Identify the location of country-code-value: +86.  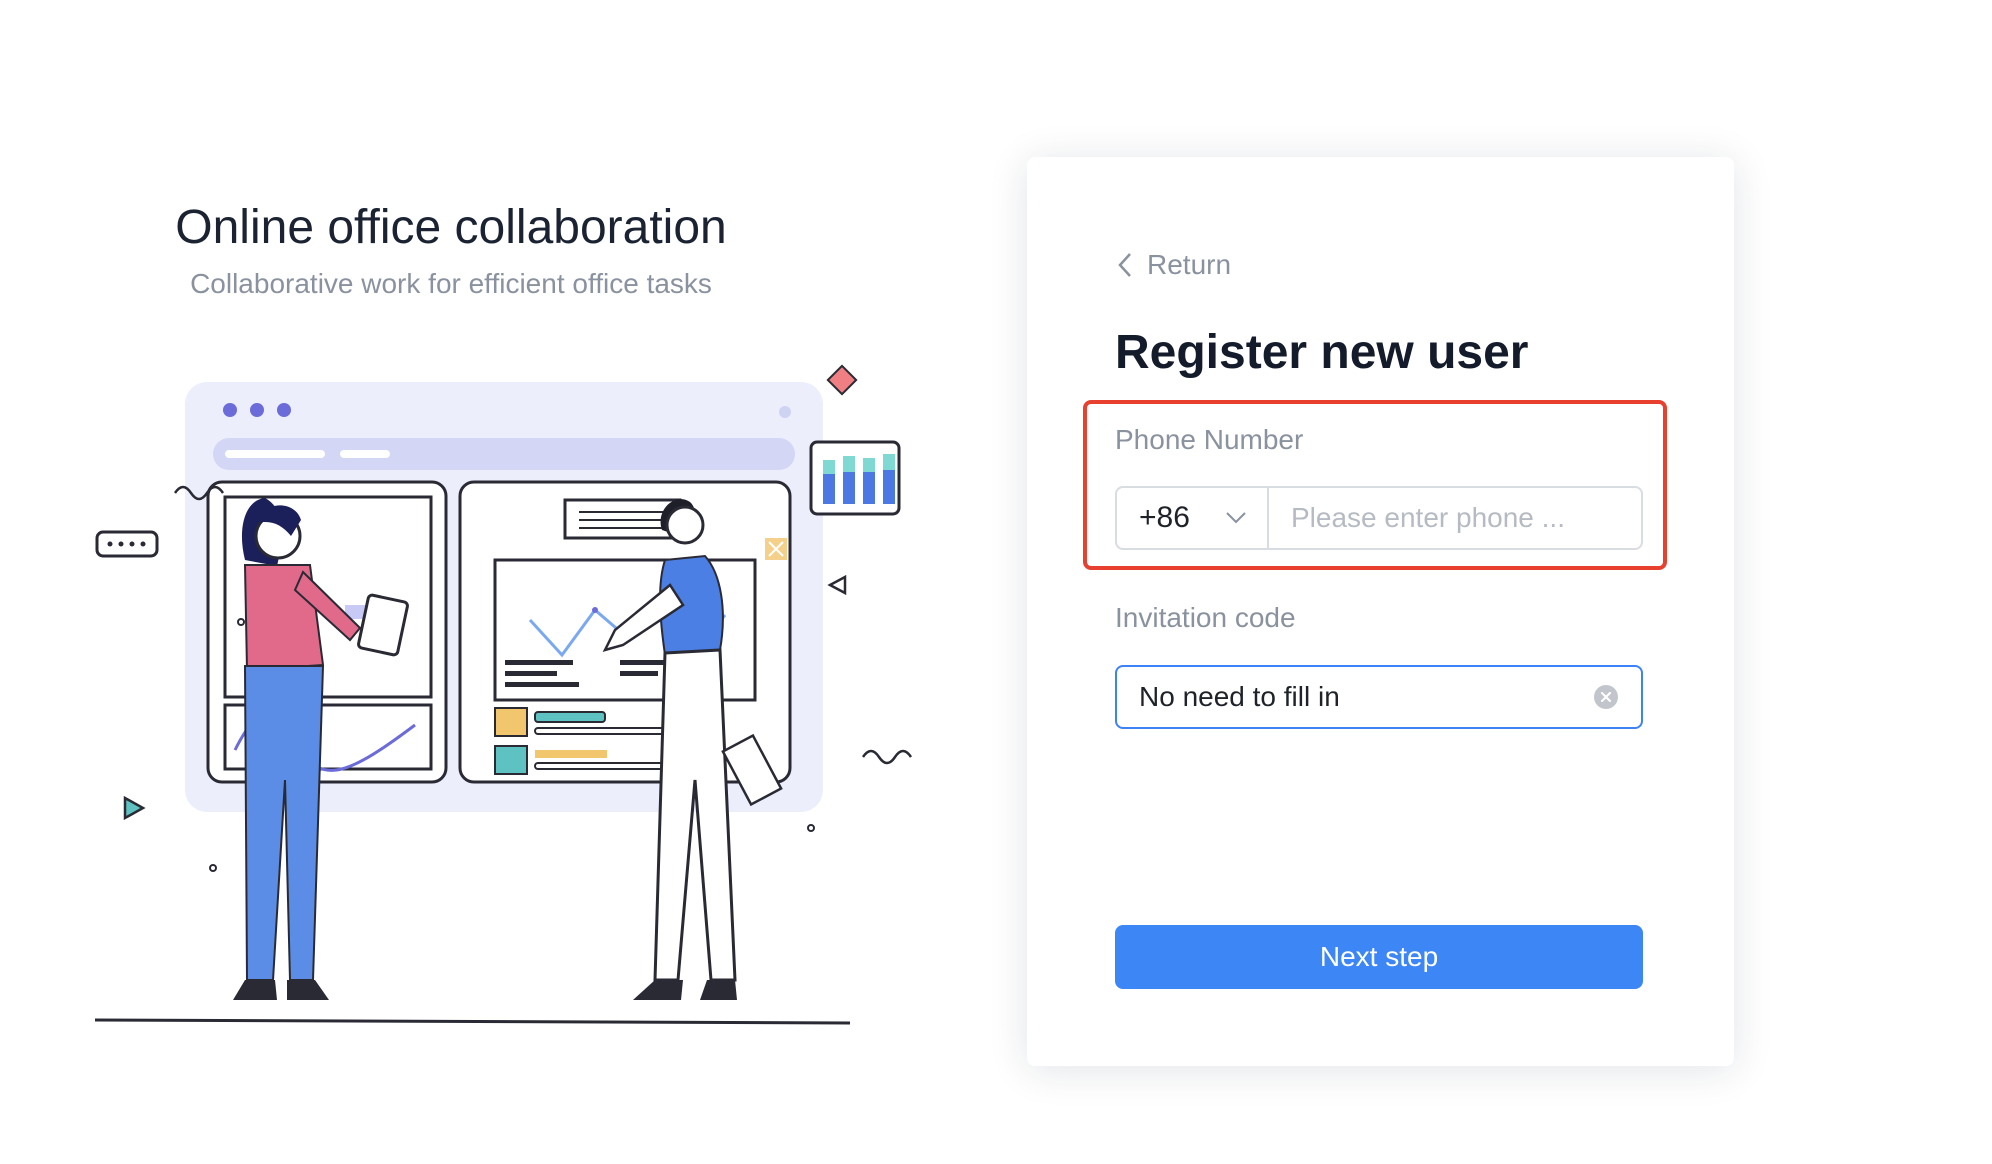
(1164, 517).